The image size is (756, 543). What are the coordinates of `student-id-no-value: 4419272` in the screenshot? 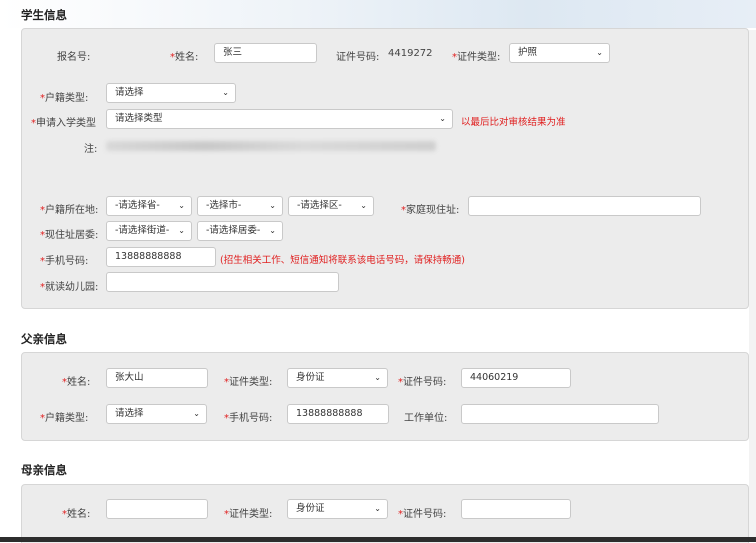 It's located at (410, 53).